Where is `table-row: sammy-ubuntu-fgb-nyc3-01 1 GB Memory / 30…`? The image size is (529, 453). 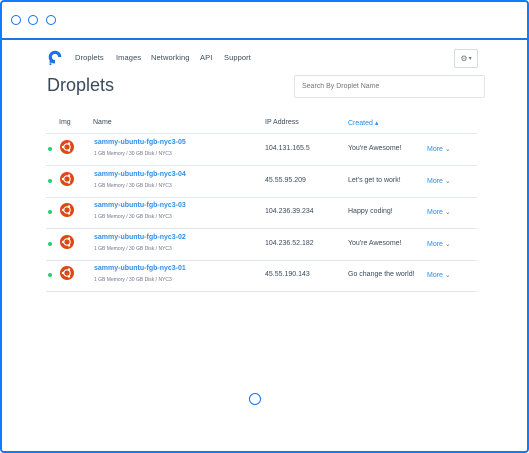 table-row: sammy-ubuntu-fgb-nyc3-01 1 GB Memory / 30… is located at coordinates (261, 275).